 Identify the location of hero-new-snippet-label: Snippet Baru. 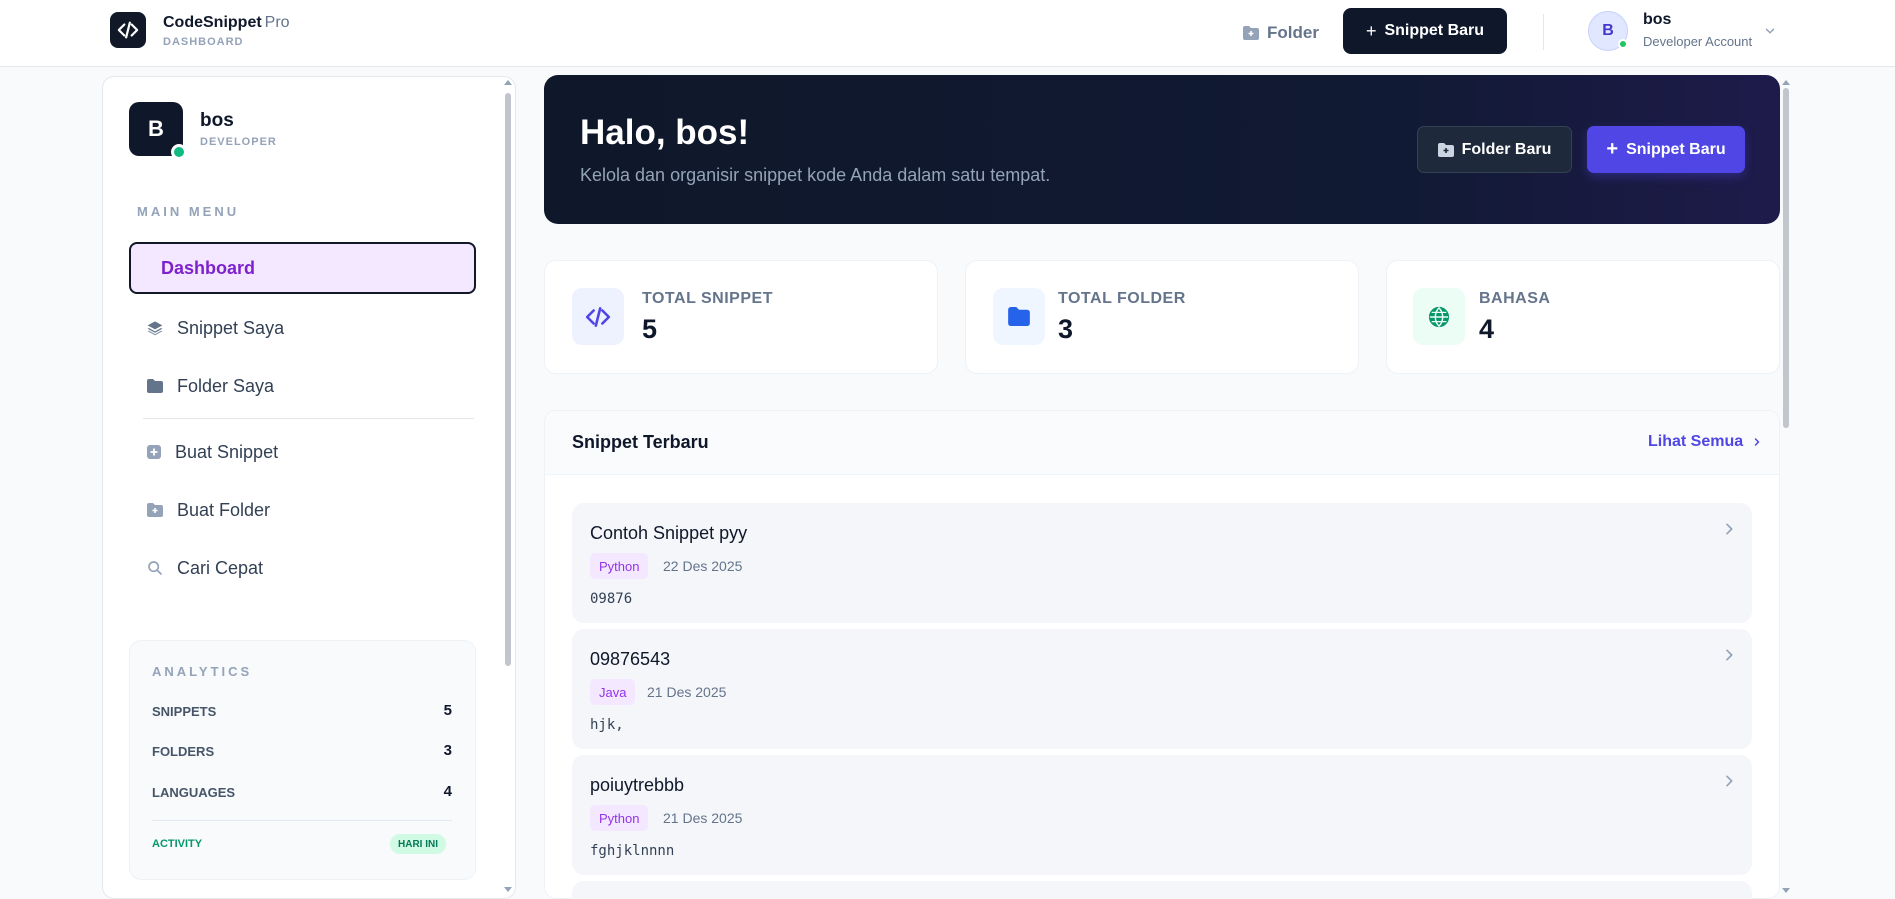
(1676, 149).